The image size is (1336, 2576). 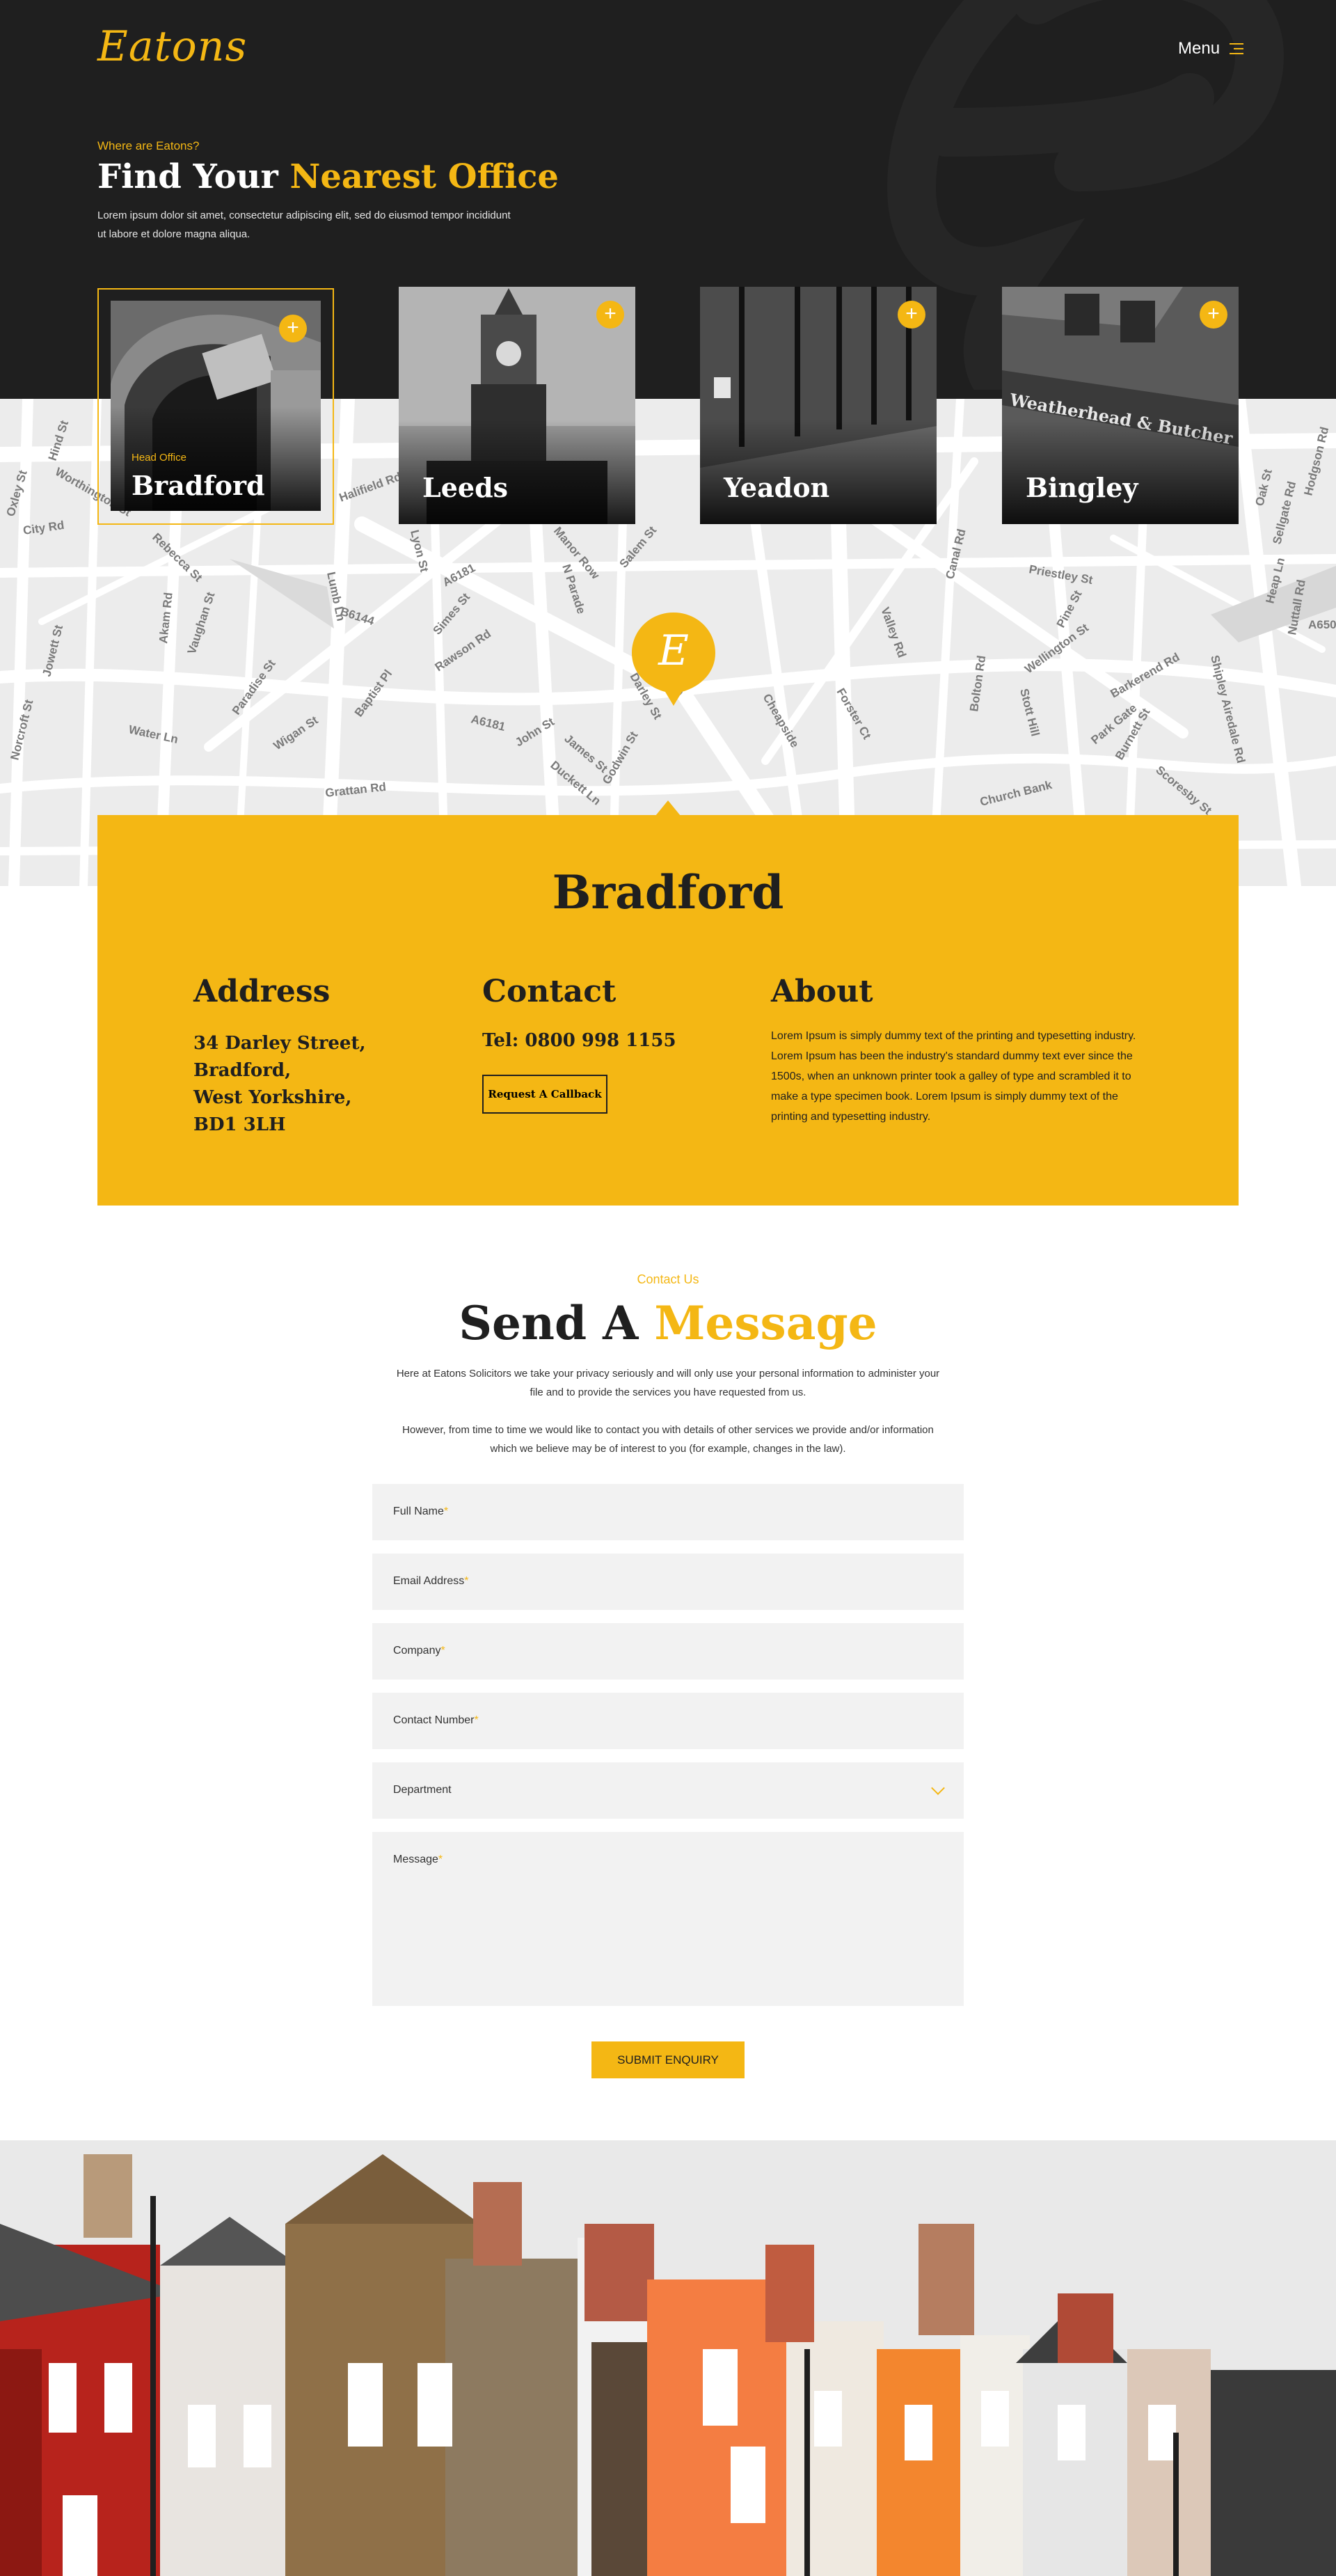 I want to click on office-detail-title: Bradford, so click(x=668, y=892).